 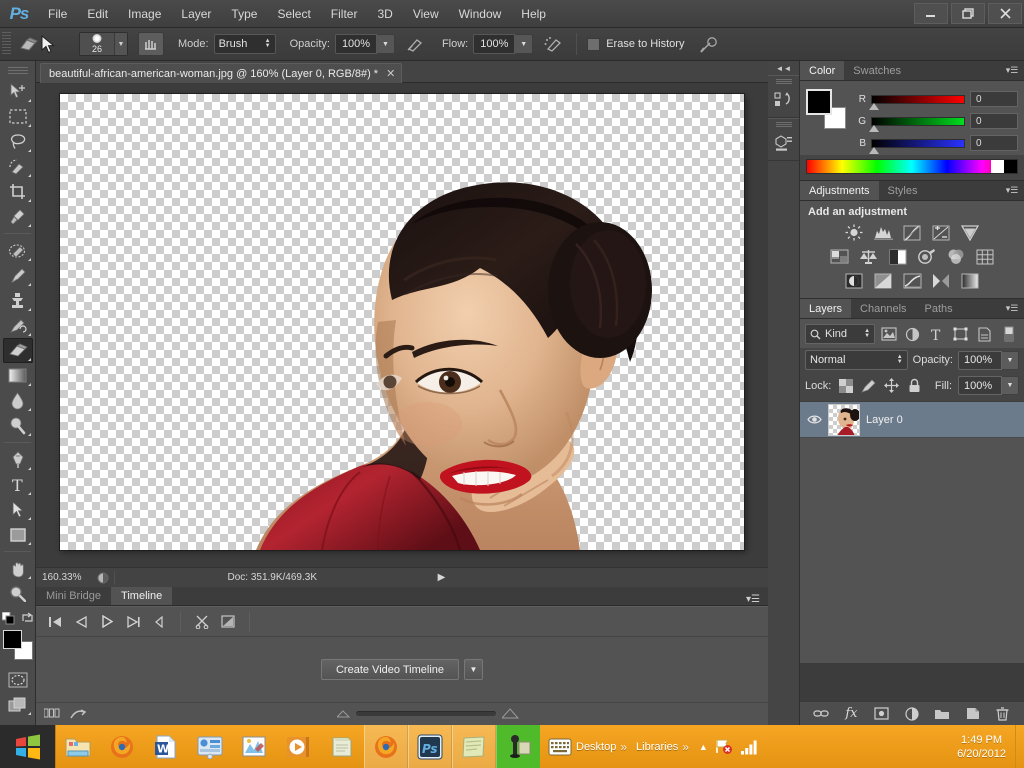 I want to click on go-to-first-frame-icon, so click(x=55, y=622).